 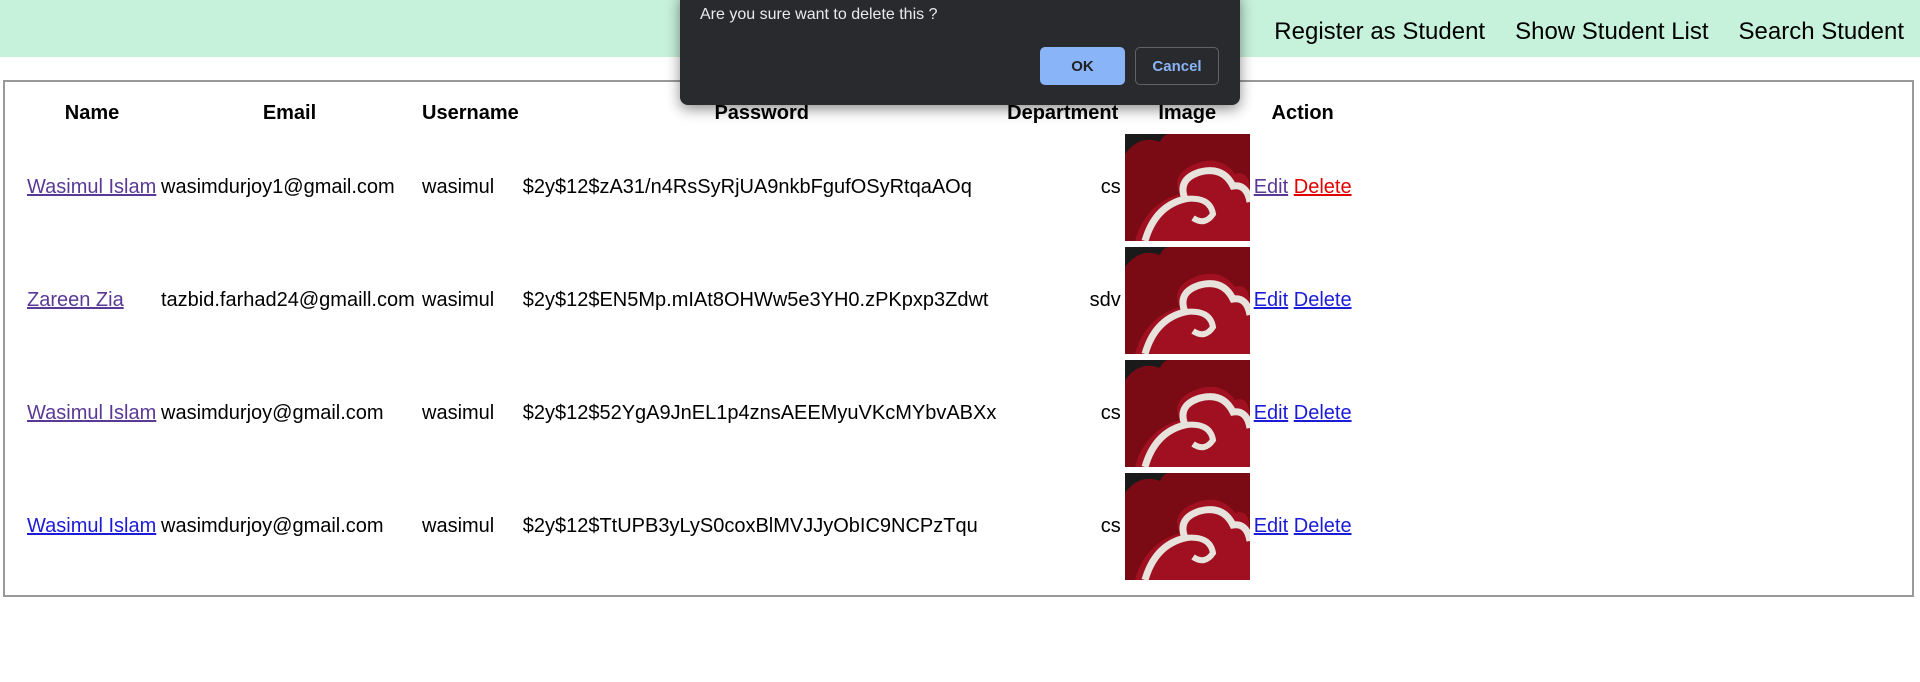 What do you see at coordinates (1302, 112) in the screenshot?
I see `header-action: Action` at bounding box center [1302, 112].